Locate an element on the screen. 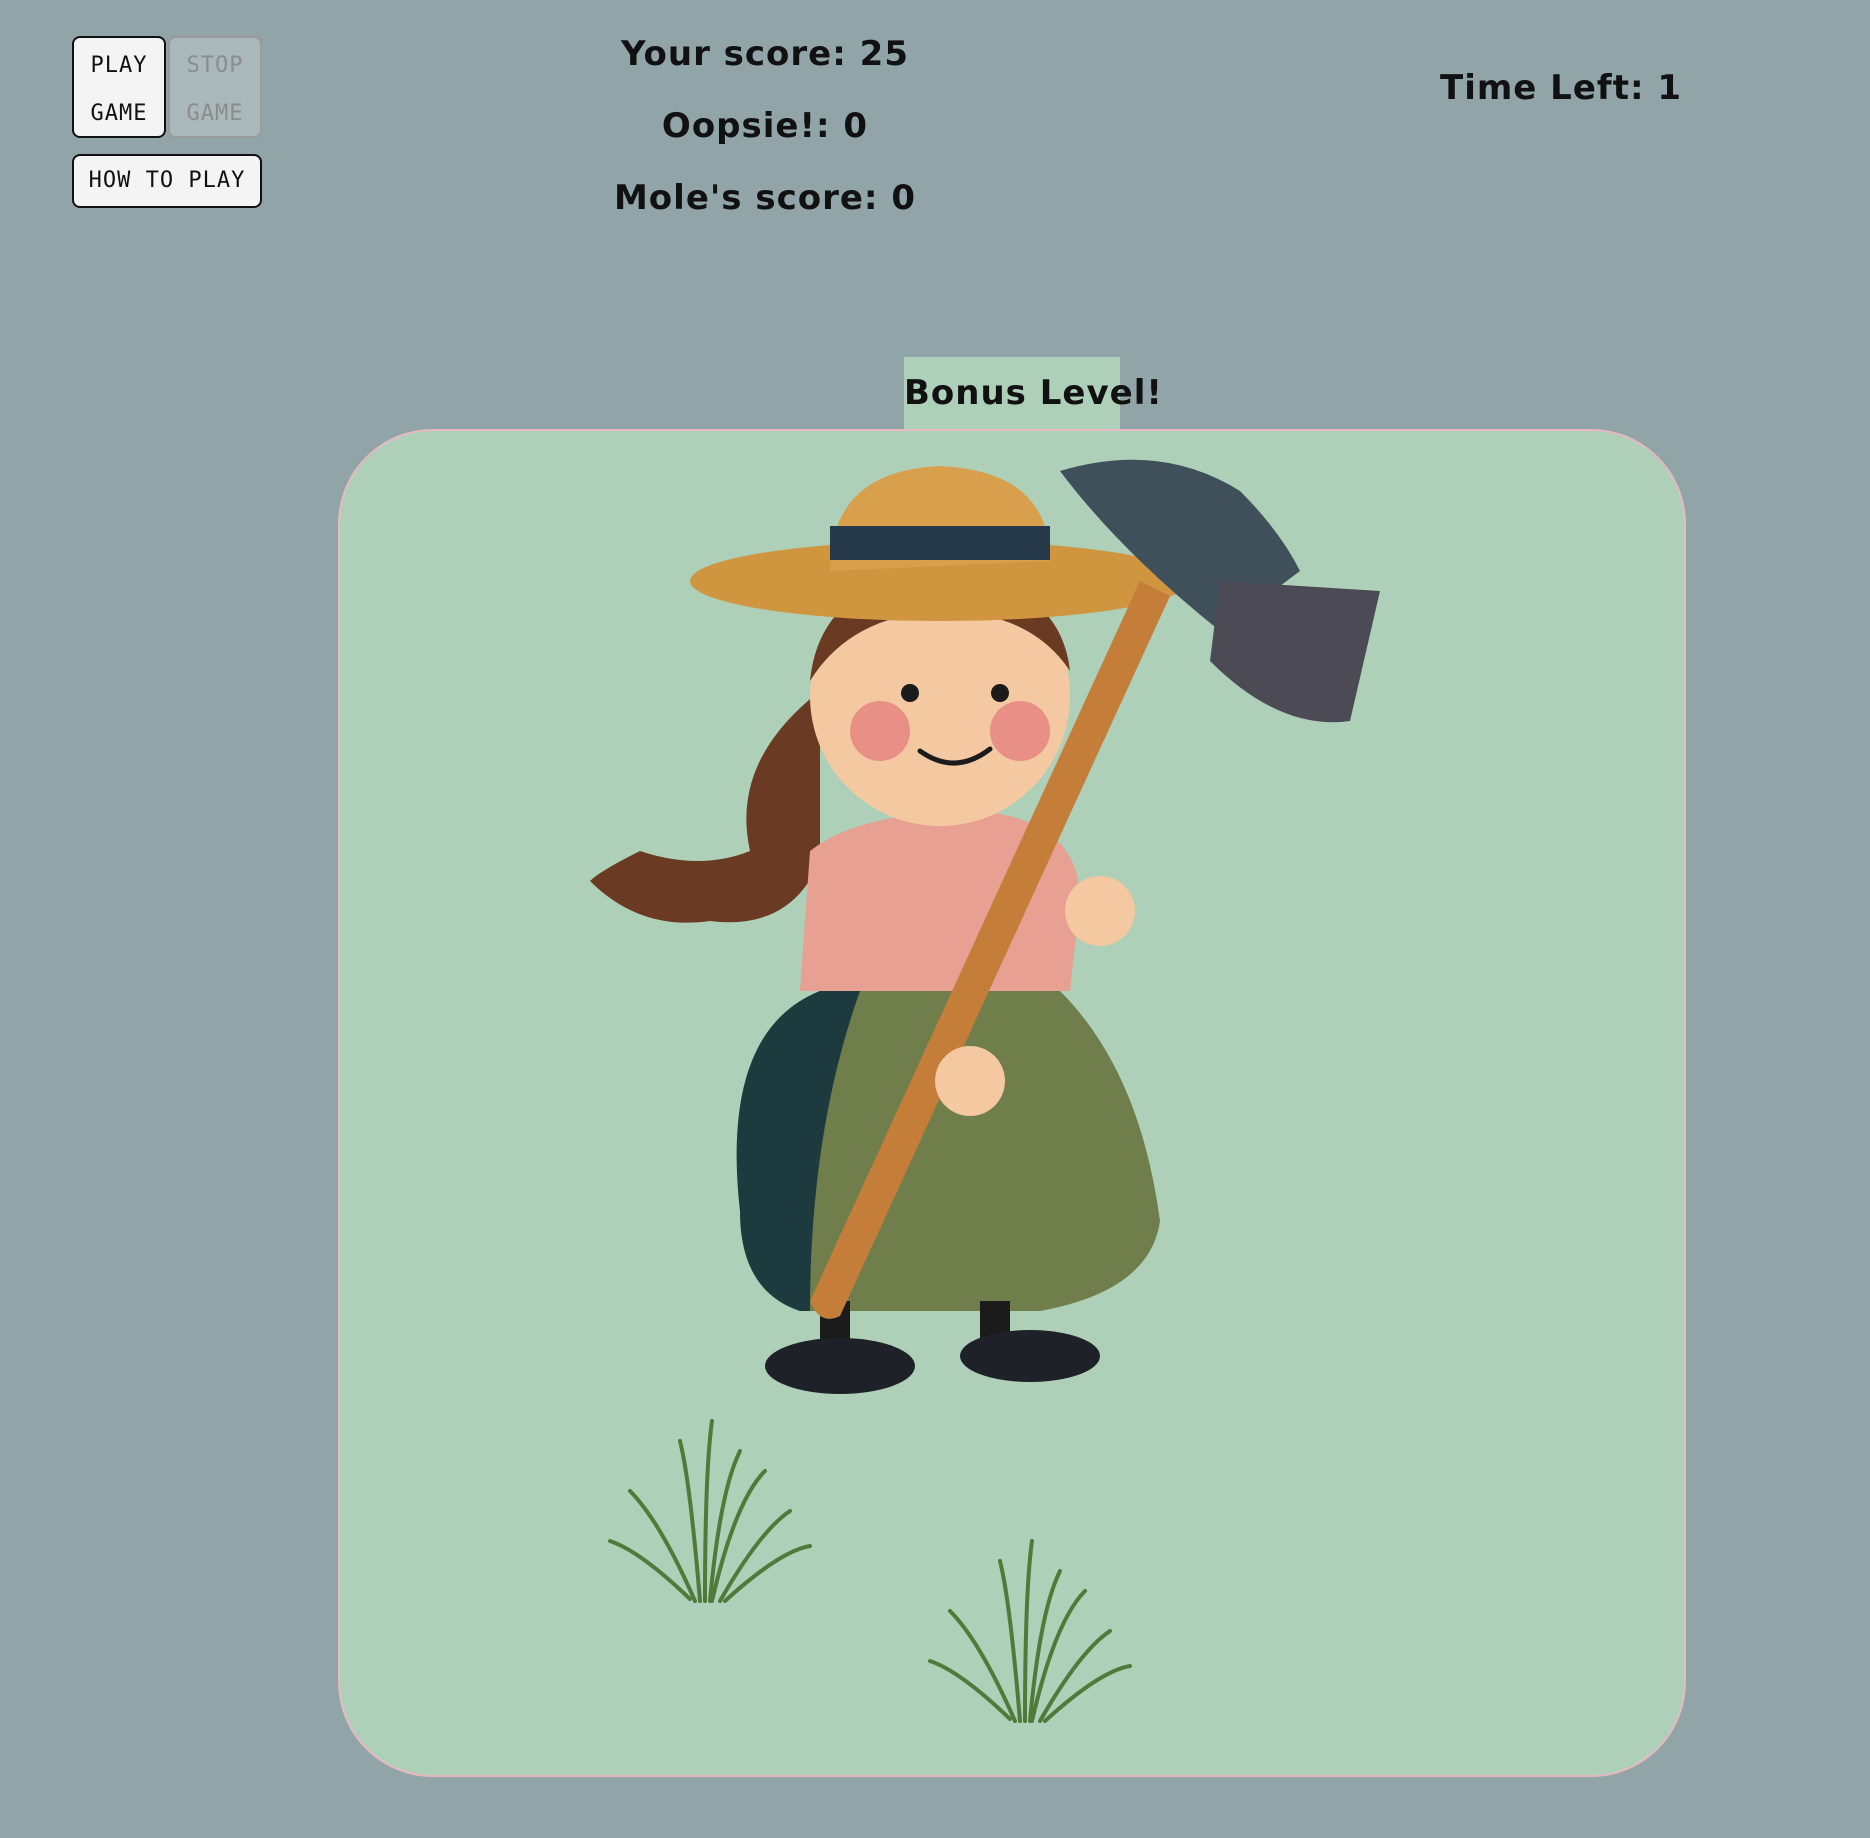 This screenshot has width=1870, height=1838. cheek-left is located at coordinates (880, 731).